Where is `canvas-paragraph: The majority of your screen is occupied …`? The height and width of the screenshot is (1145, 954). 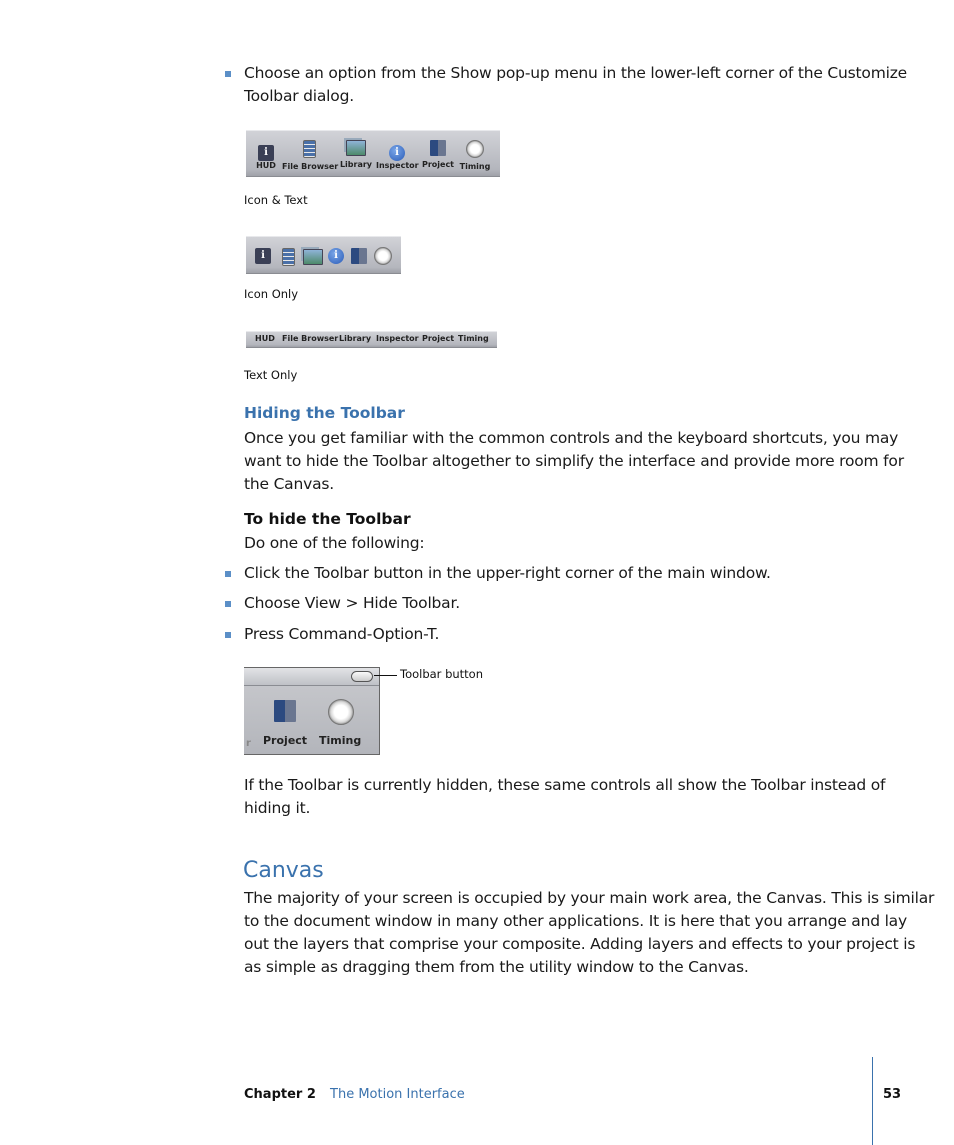 canvas-paragraph: The majority of your screen is occupied … is located at coordinates (589, 933).